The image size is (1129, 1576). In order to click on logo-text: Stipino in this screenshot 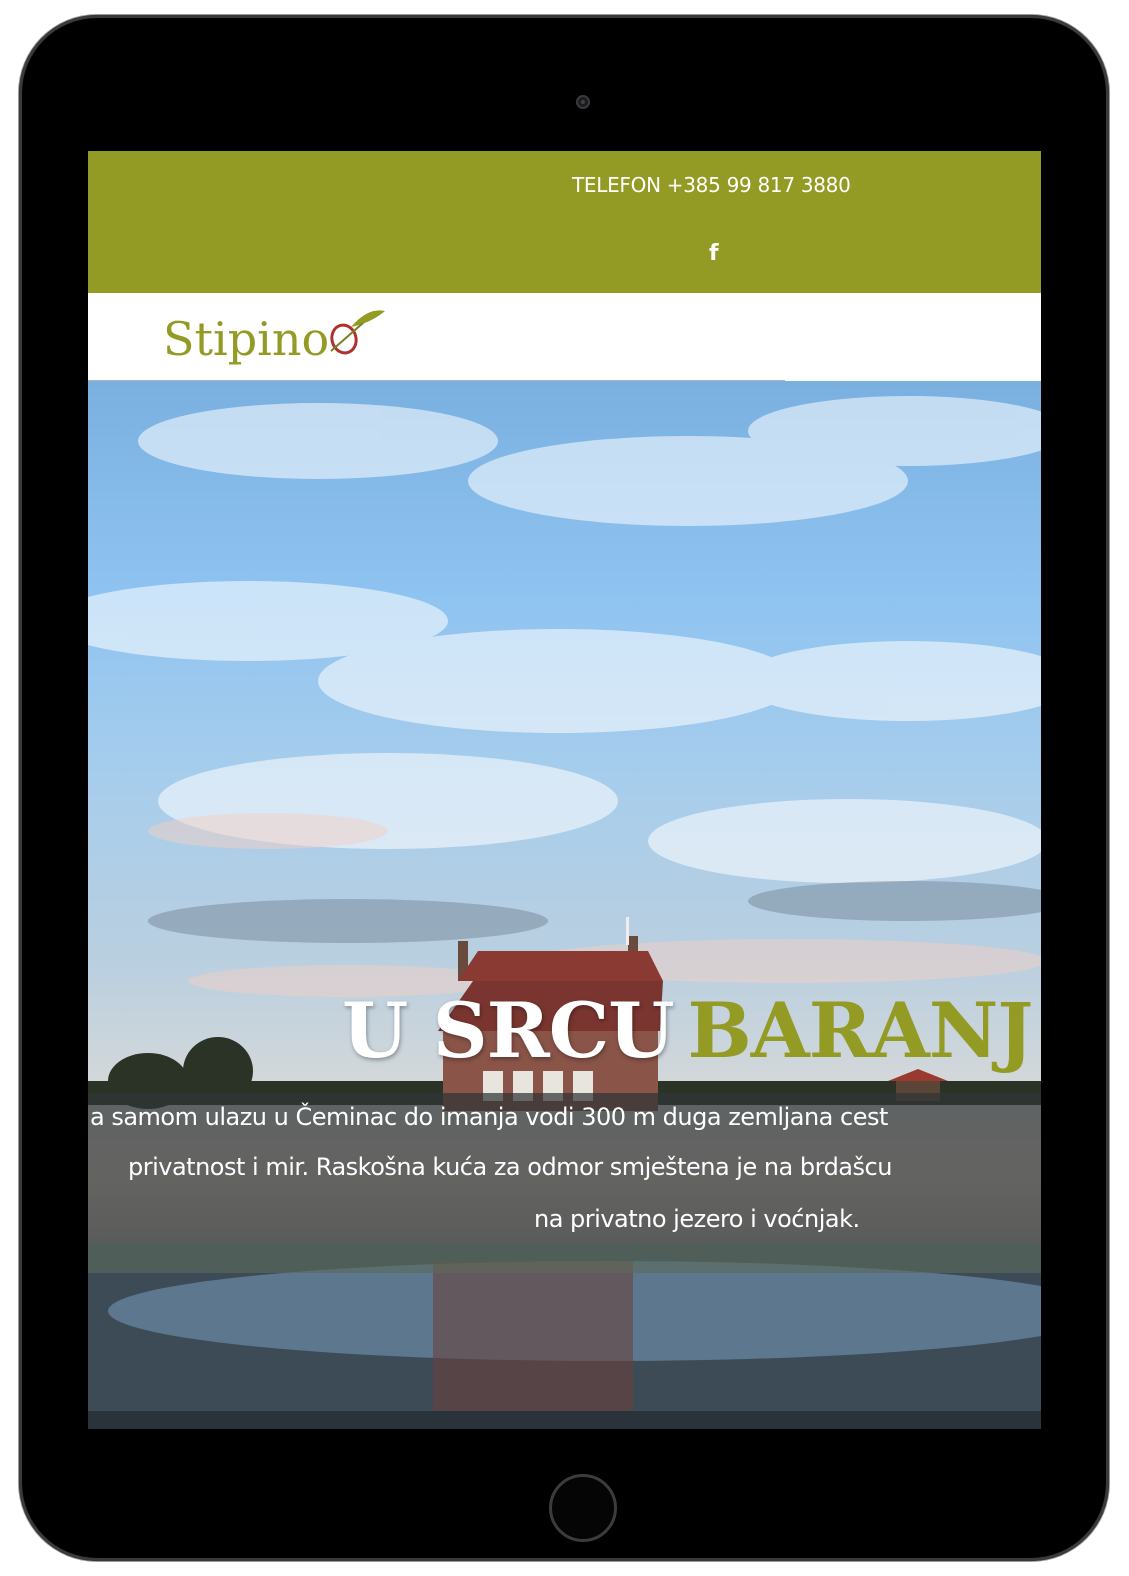, I will do `click(246, 339)`.